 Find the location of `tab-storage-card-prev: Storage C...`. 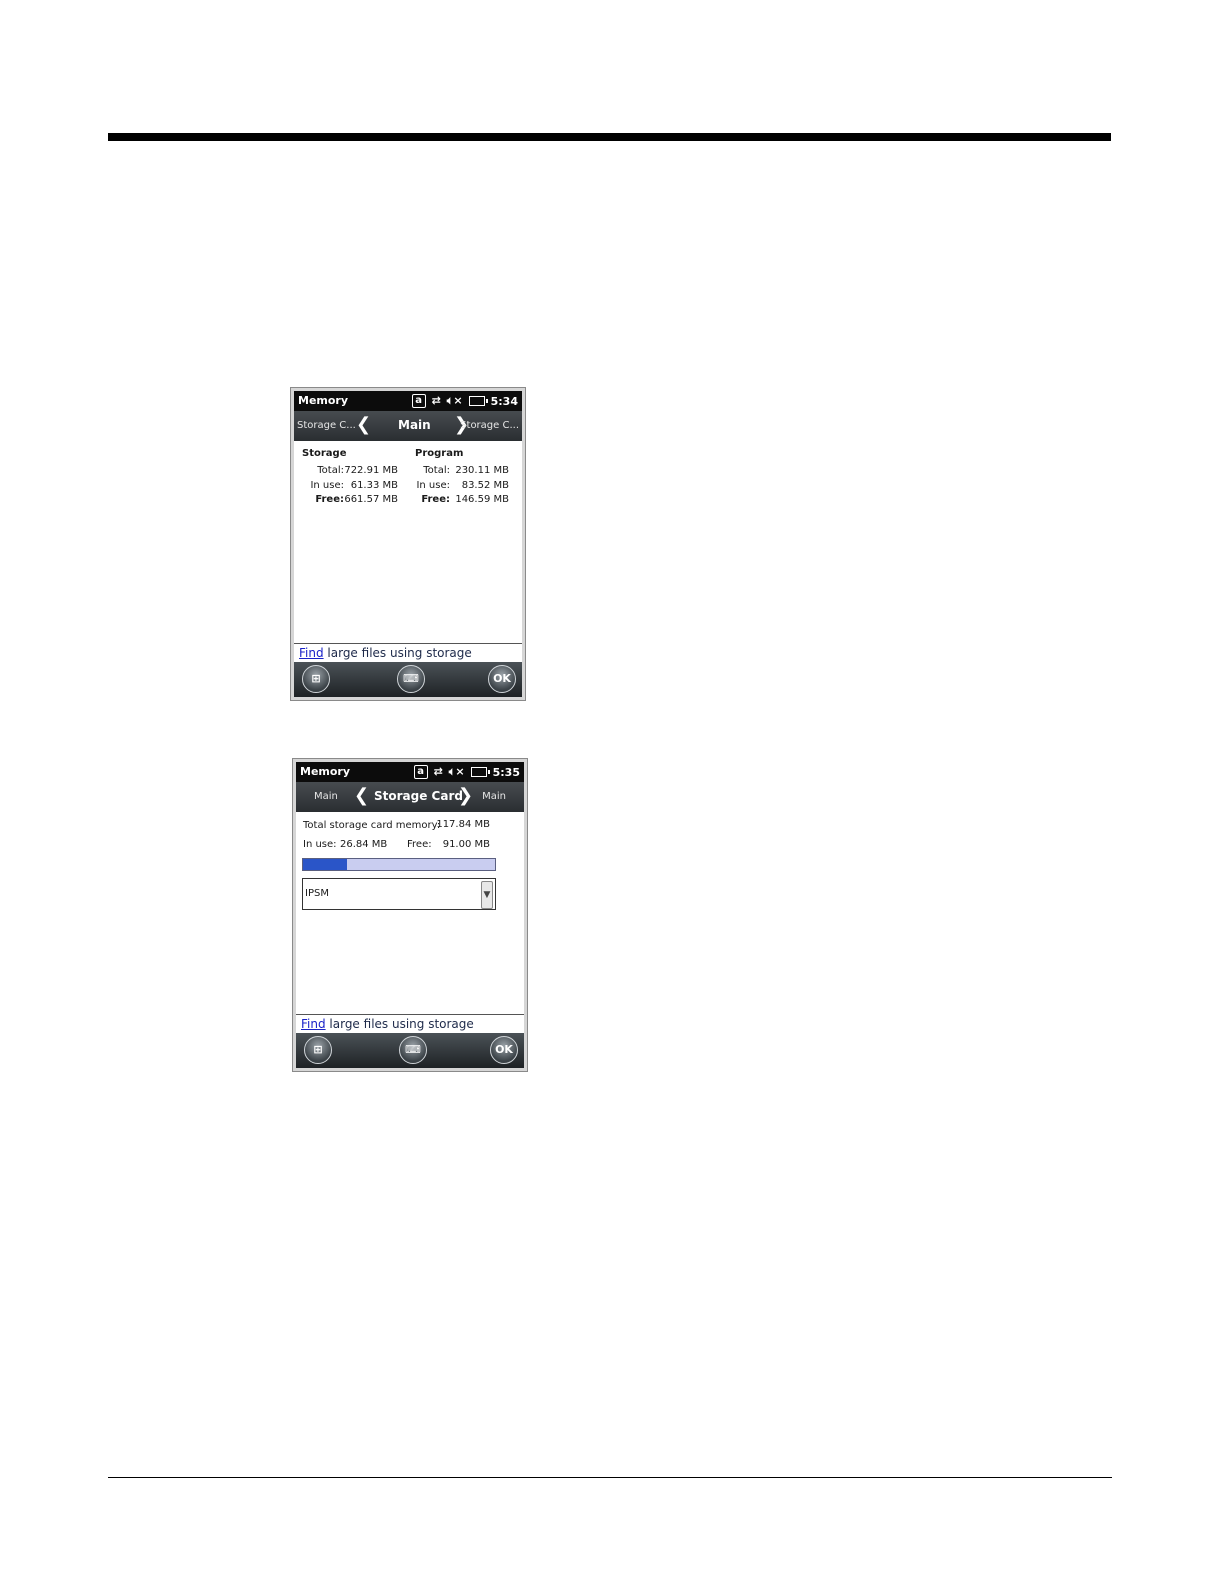

tab-storage-card-prev: Storage C... is located at coordinates (326, 425).